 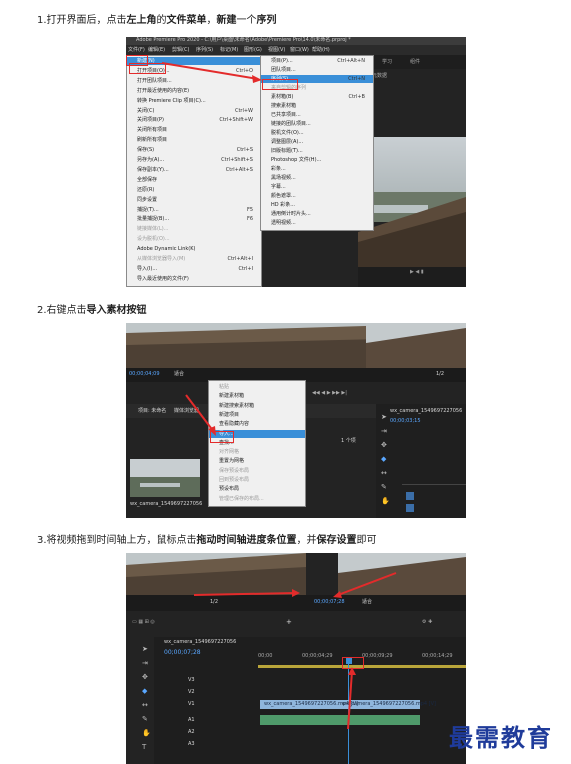 I want to click on context-menu-item: 新建搜索素材箱, so click(x=257, y=406).